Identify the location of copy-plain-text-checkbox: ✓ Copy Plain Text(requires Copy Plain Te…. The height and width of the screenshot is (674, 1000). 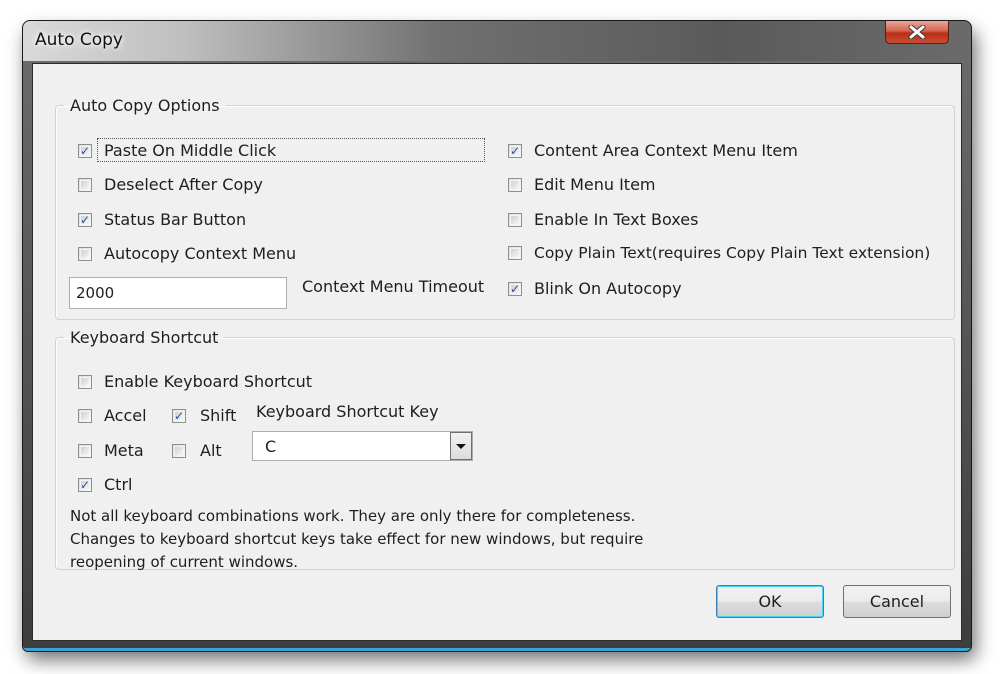
(719, 253).